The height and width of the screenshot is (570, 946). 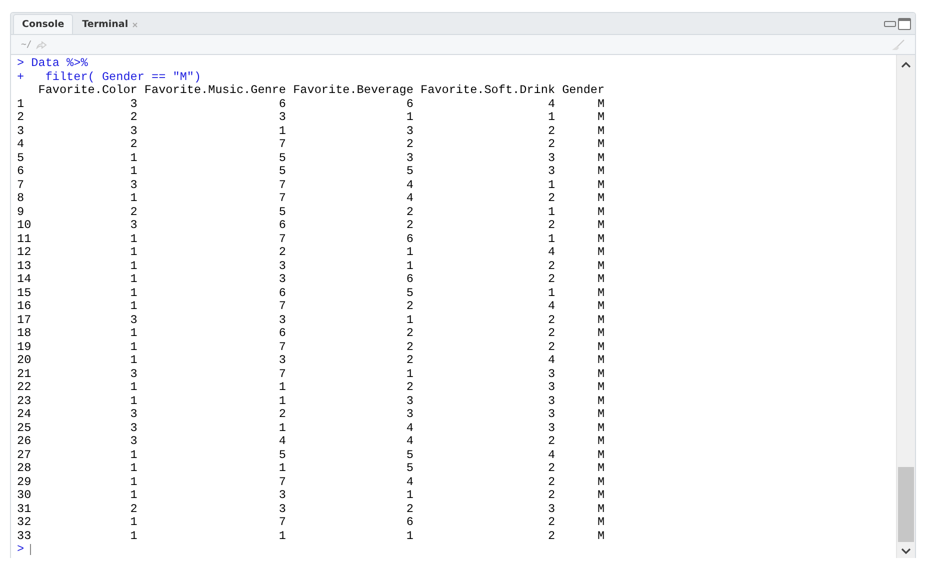 I want to click on scroll-up-icon, so click(x=906, y=64).